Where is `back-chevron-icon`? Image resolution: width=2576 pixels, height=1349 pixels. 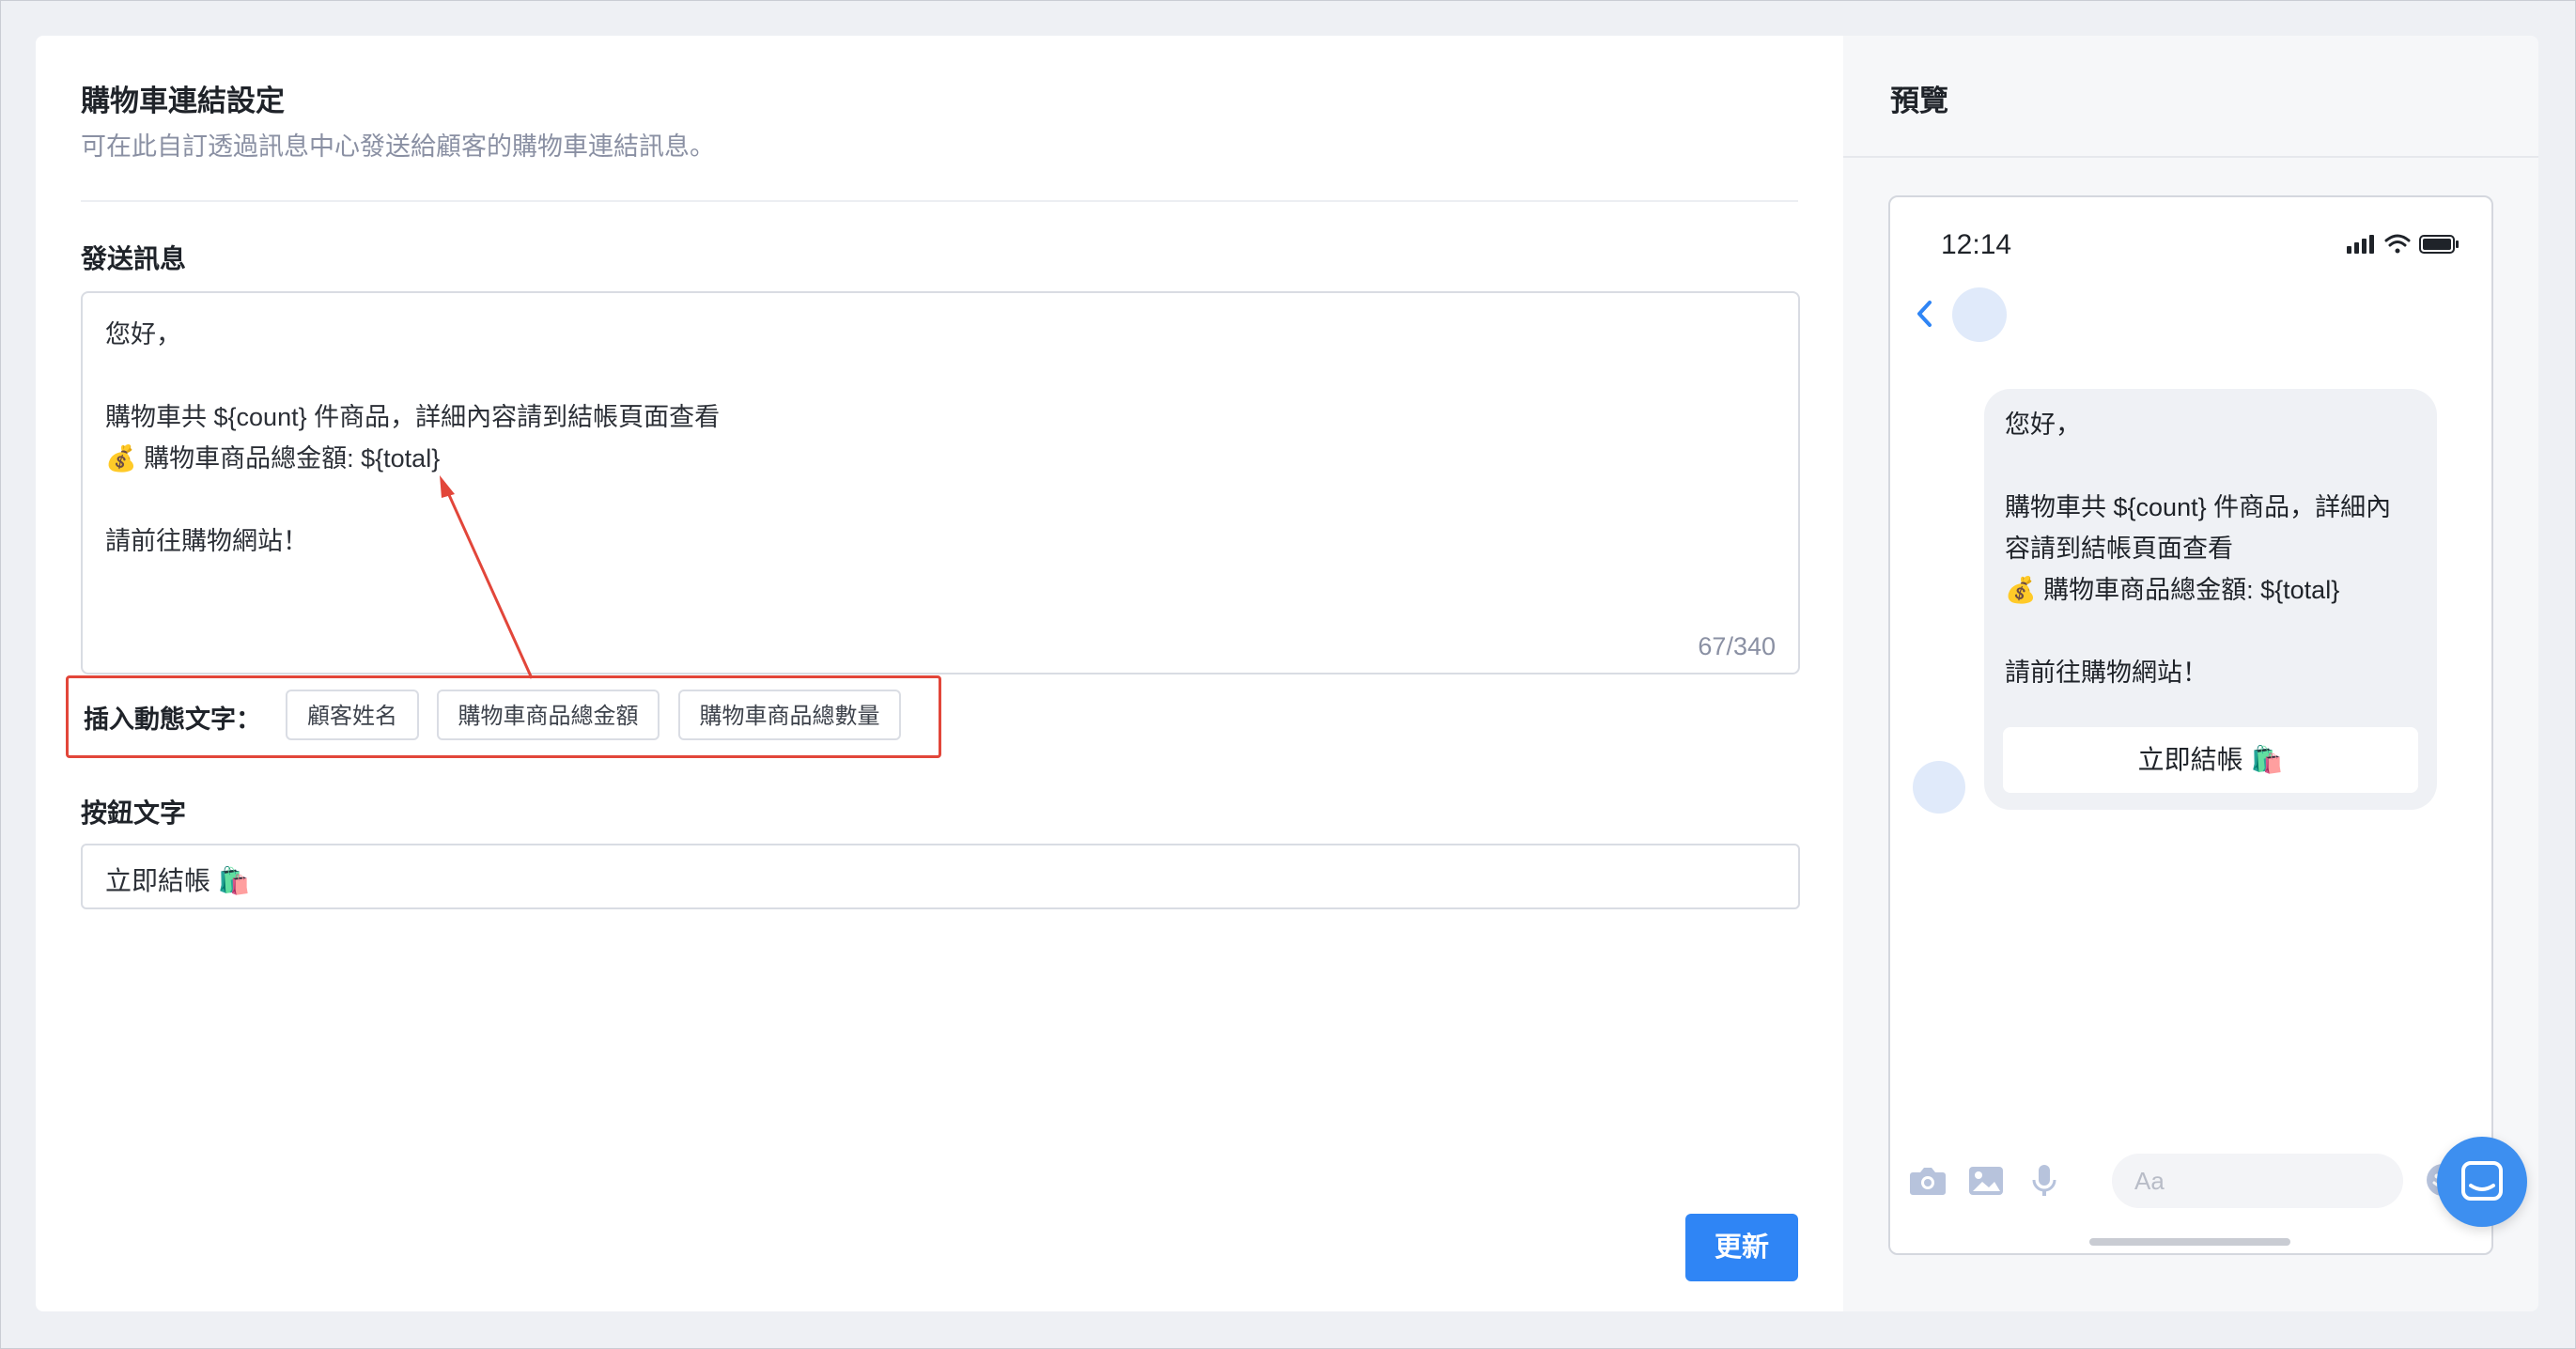 back-chevron-icon is located at coordinates (1925, 314).